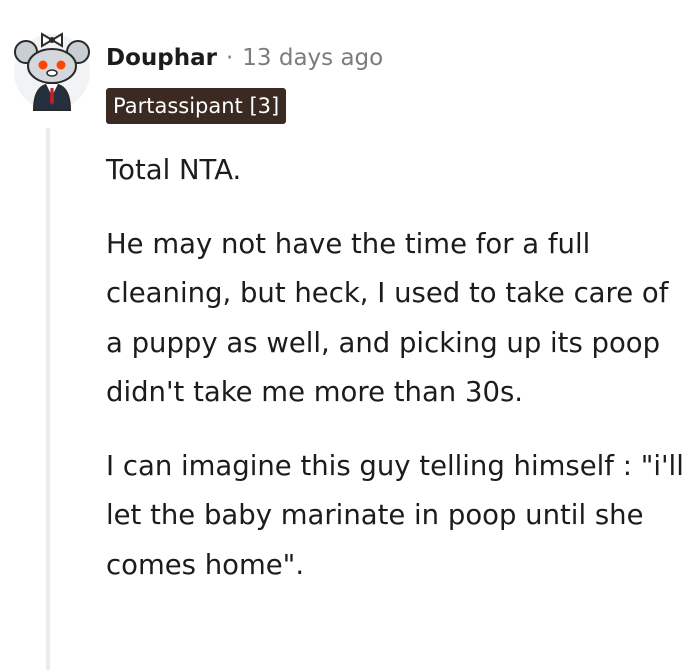 The width and height of the screenshot is (700, 670). I want to click on snoo-avatar-icon, so click(52, 71).